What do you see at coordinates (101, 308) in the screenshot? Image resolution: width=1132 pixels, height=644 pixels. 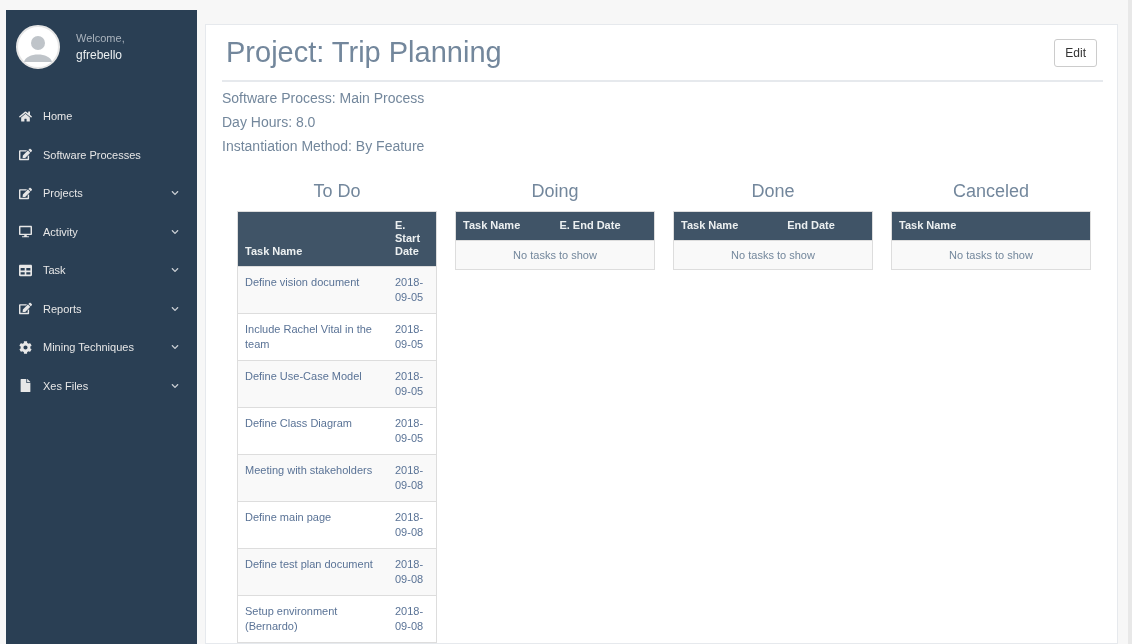 I see `nav-item: Reports` at bounding box center [101, 308].